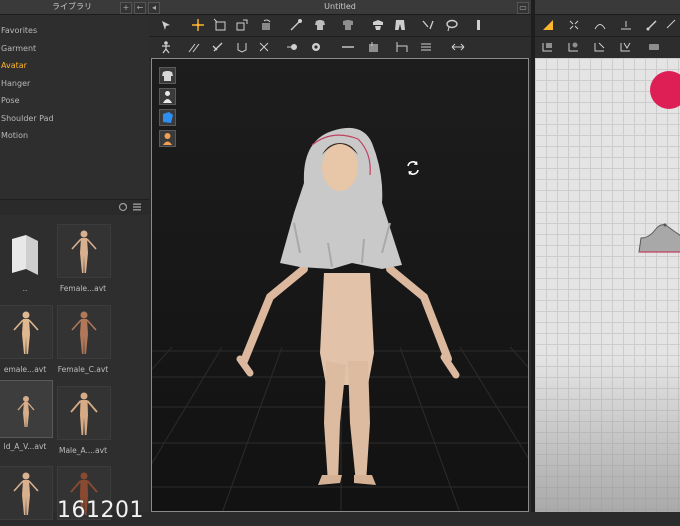 The image size is (680, 526). I want to click on library-title: ライブラリ, so click(72, 6).